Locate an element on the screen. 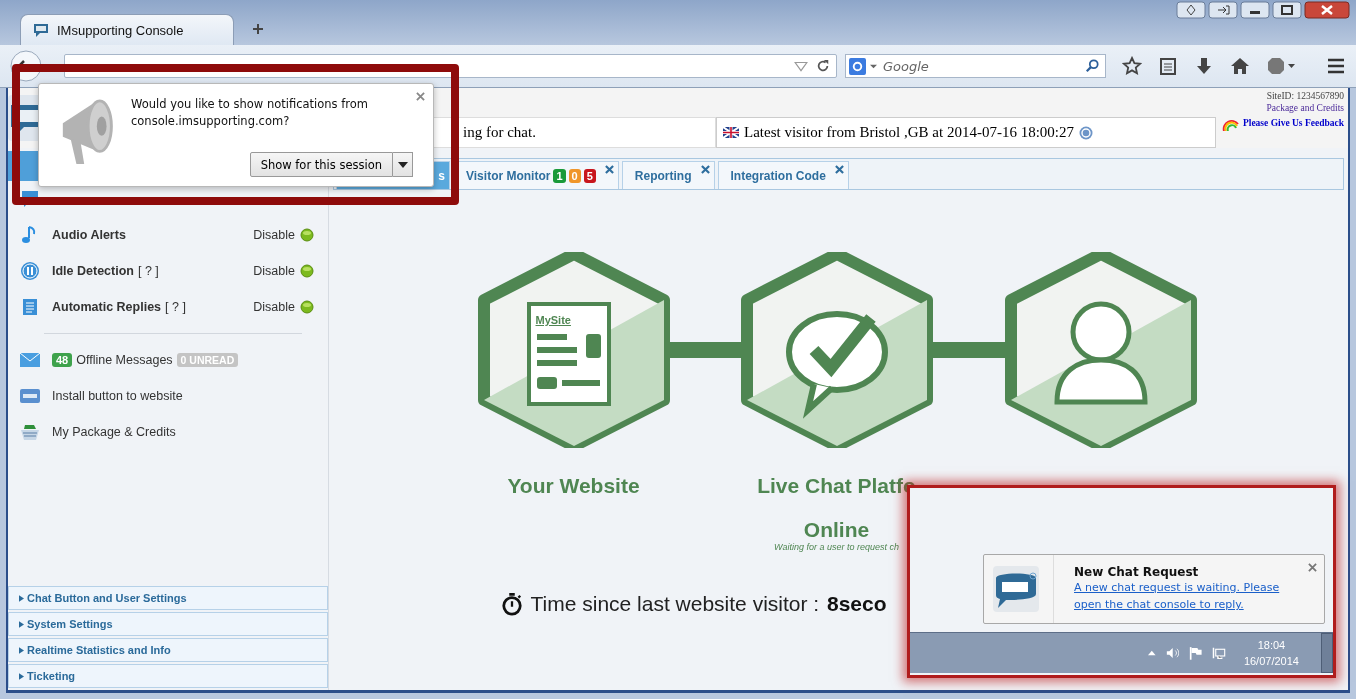 This screenshot has width=1356, height=699. accordion-header: Ticketing is located at coordinates (168, 676).